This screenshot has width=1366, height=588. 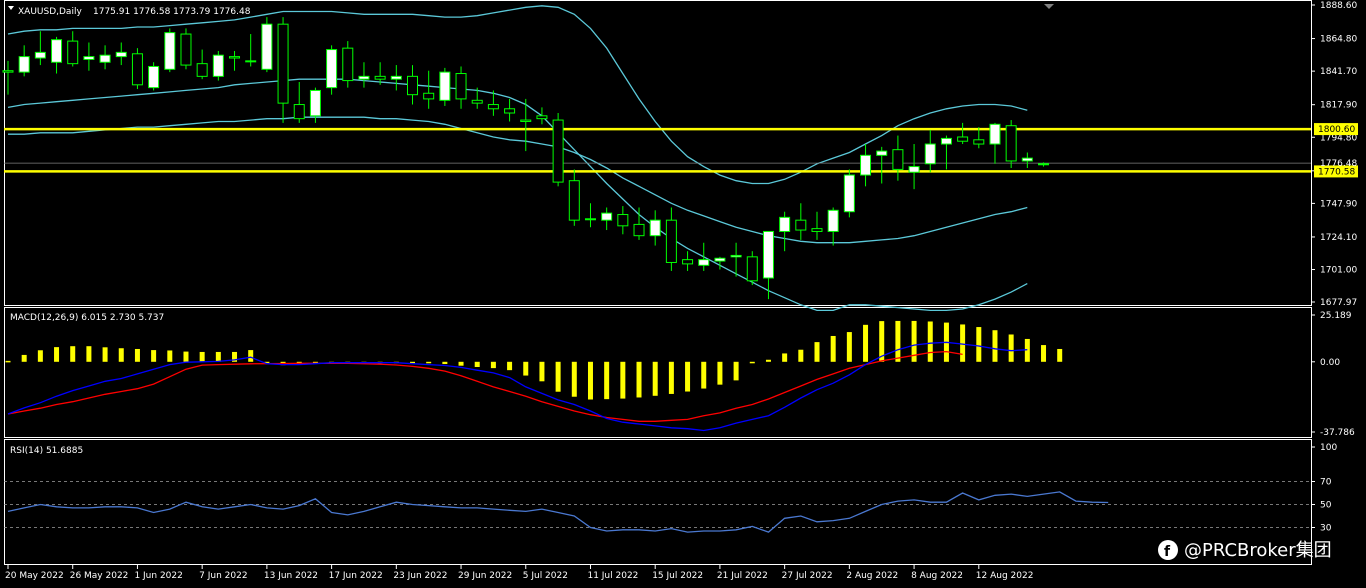 I want to click on x-tick-label: 11 Jul 2022, so click(x=612, y=576).